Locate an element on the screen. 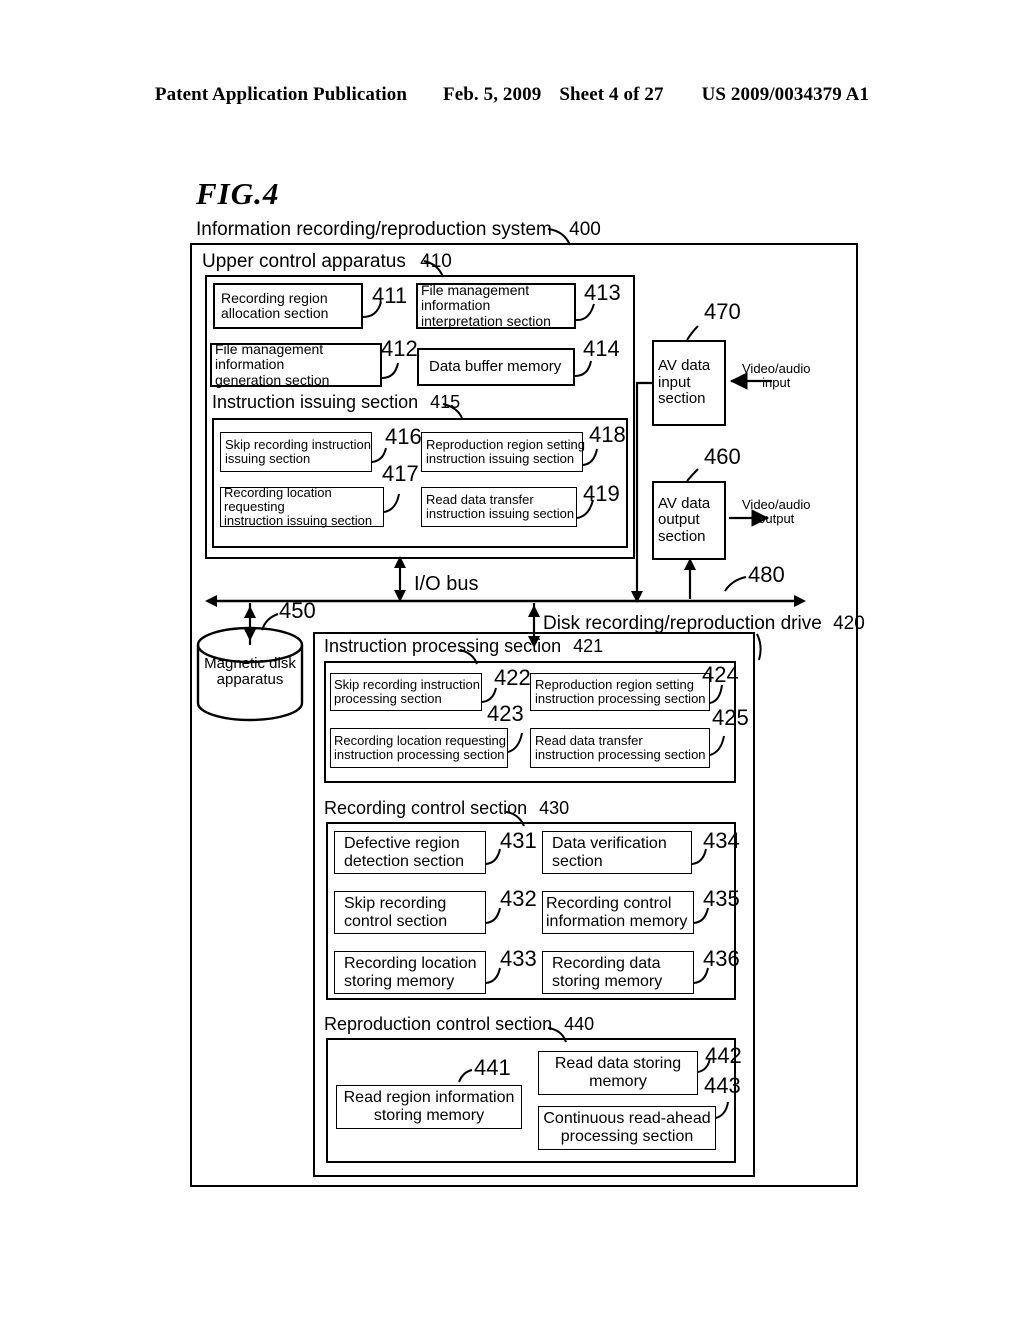 This screenshot has width=1024, height=1320. ref-num-414: 414 is located at coordinates (601, 348).